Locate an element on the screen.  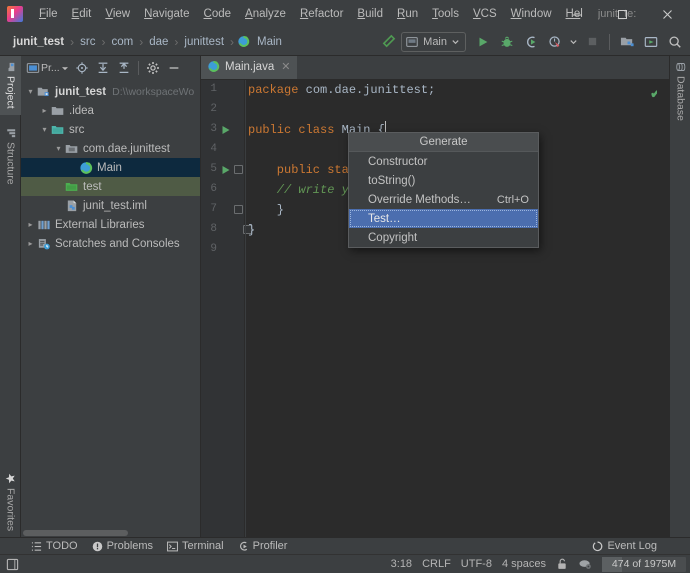
select-opened-file-icon is located at coordinates (82, 68).